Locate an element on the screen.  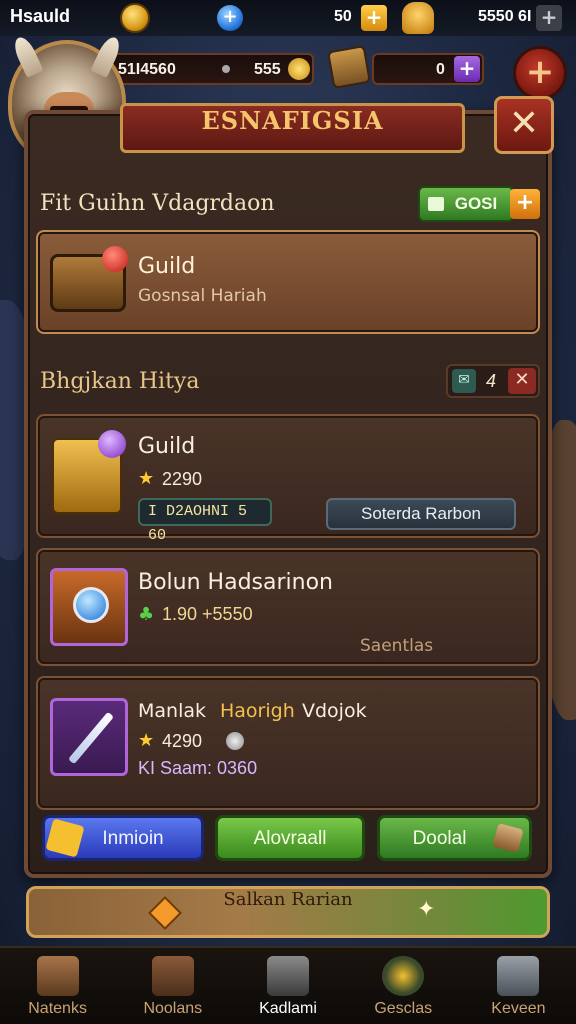
compass-icon is located at coordinates (403, 976).